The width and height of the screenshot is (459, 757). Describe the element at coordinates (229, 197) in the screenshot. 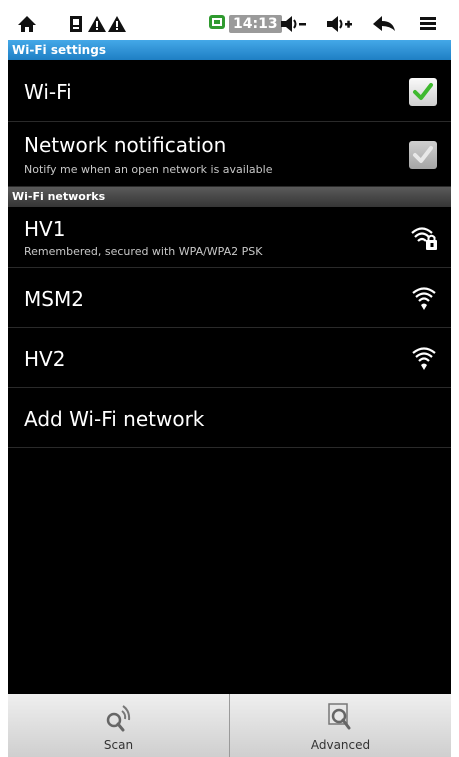

I see `networks-section-header: Wi-Fi networks` at that location.